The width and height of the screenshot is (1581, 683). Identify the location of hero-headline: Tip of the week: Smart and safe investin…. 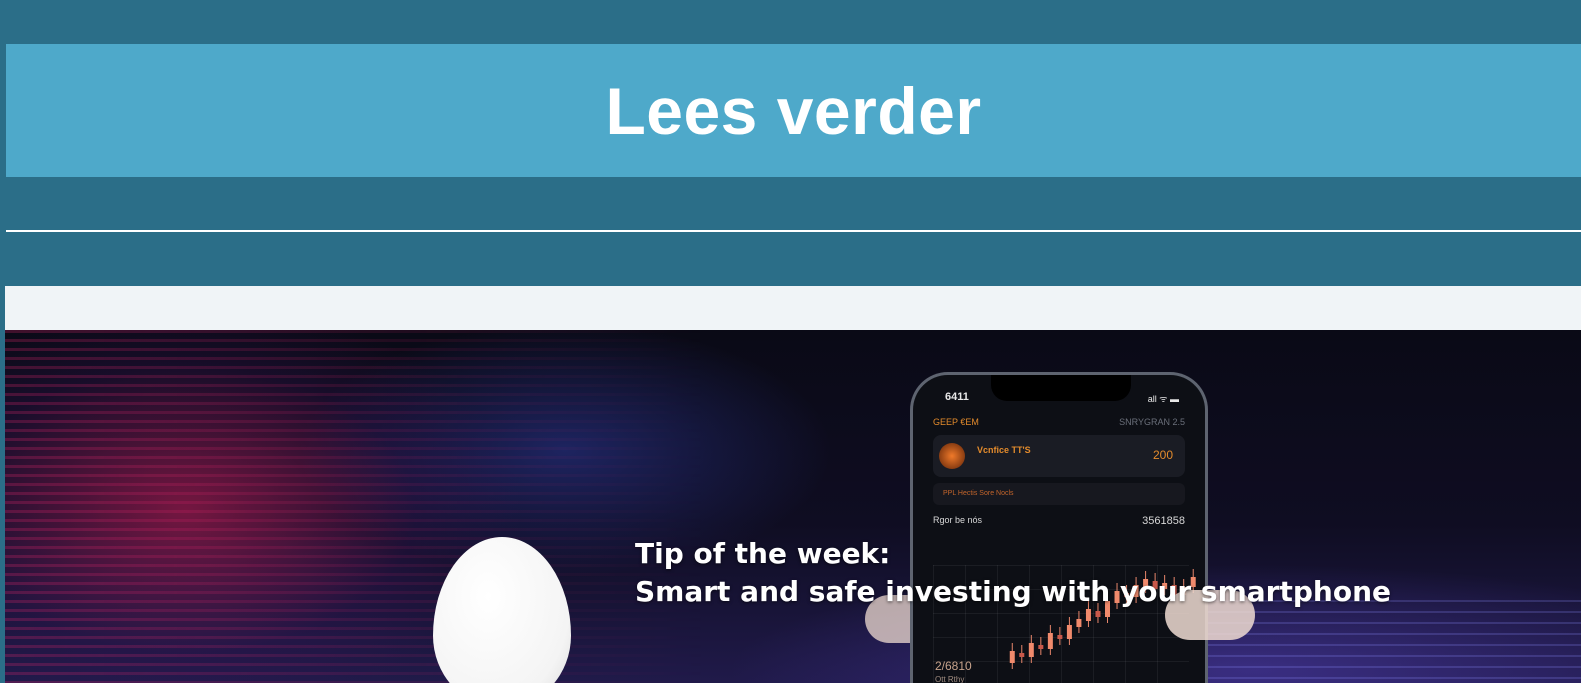
(1013, 573).